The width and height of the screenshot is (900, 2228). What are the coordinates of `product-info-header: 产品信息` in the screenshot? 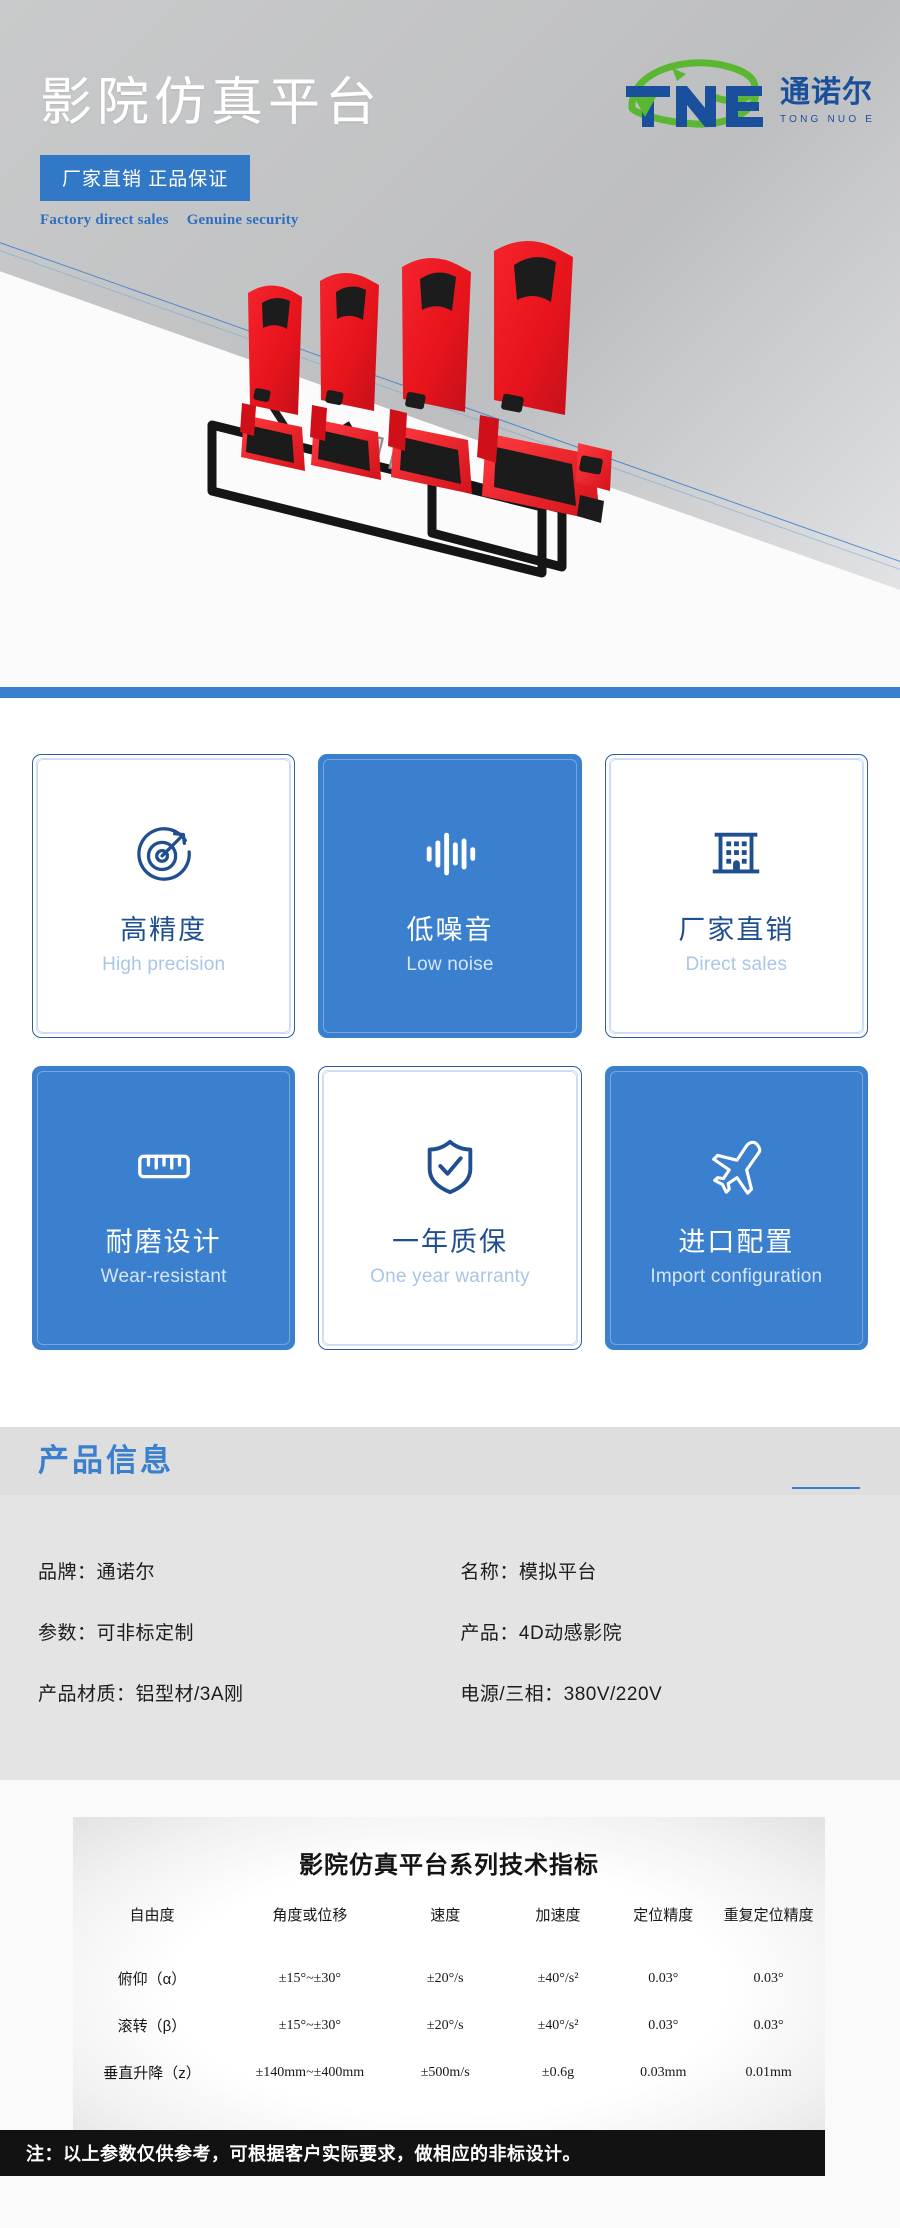 It's located at (450, 1461).